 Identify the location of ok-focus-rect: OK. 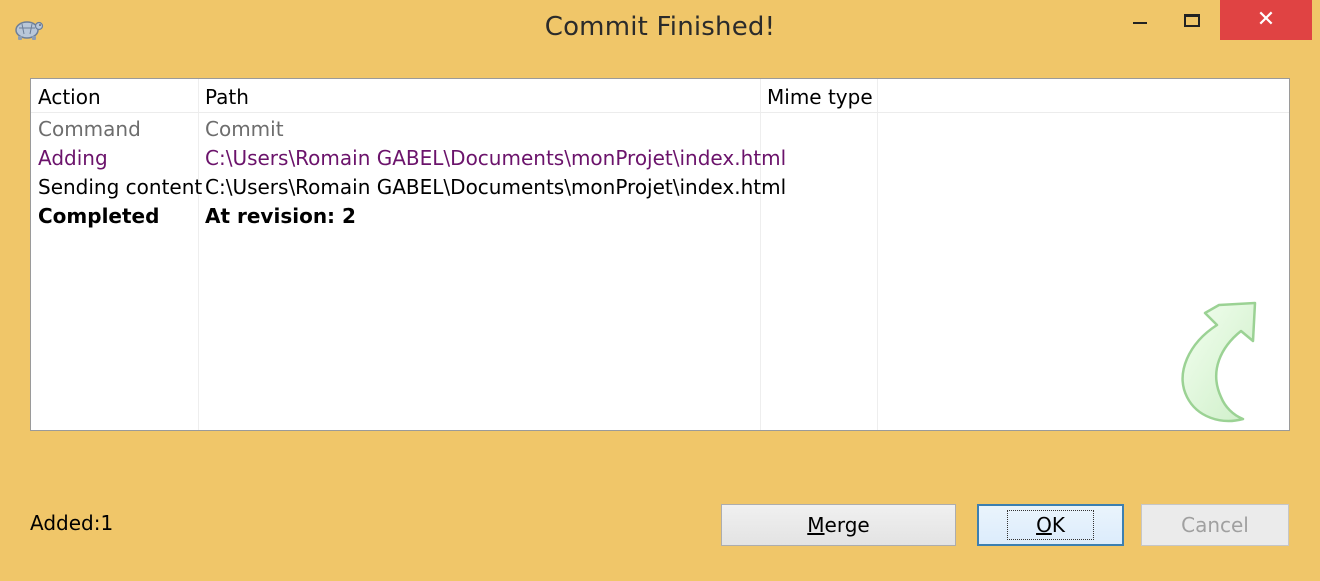
(1050, 525).